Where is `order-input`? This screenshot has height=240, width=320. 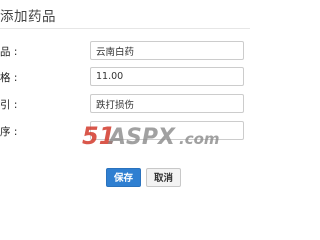
order-input is located at coordinates (167, 130).